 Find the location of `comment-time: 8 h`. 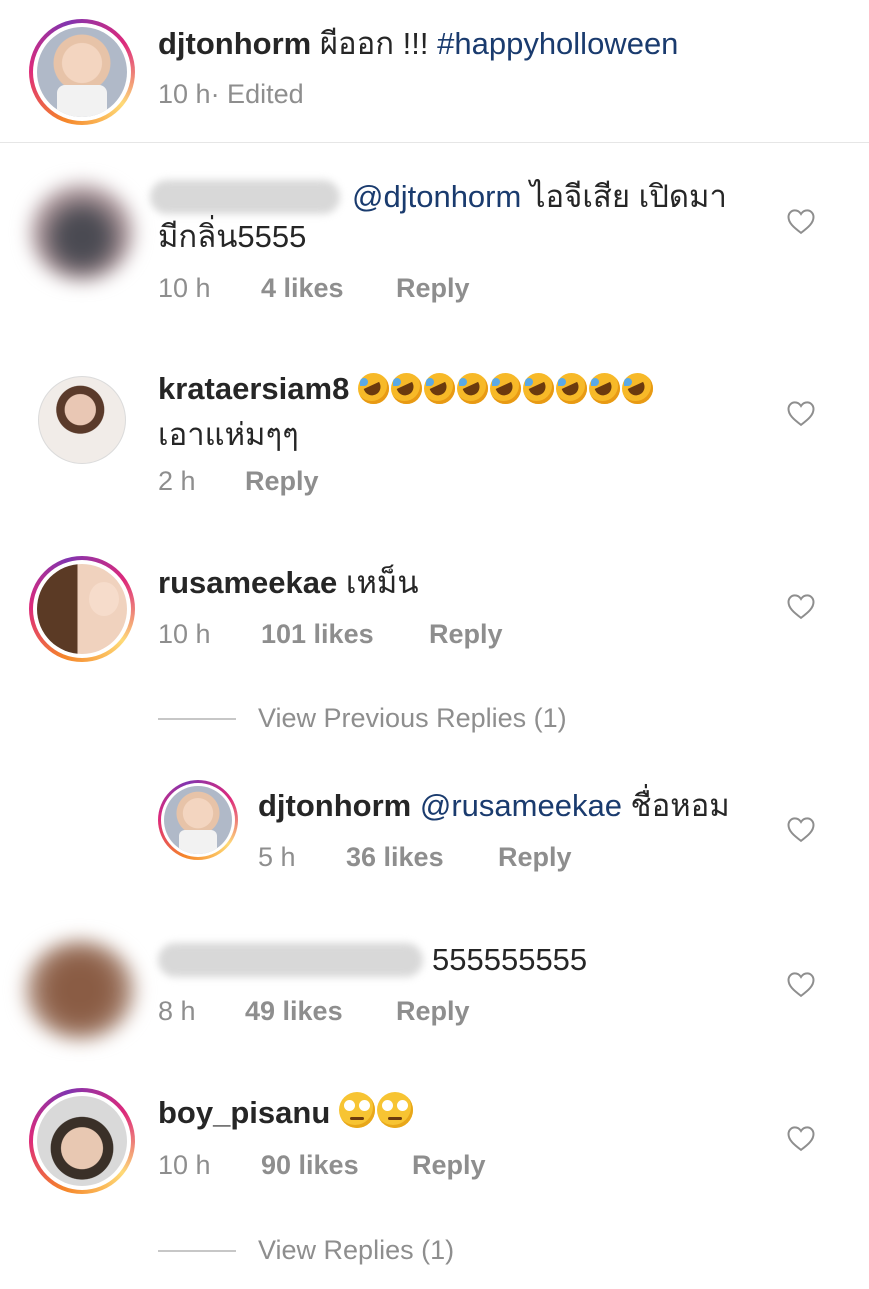

comment-time: 8 h is located at coordinates (177, 1011).